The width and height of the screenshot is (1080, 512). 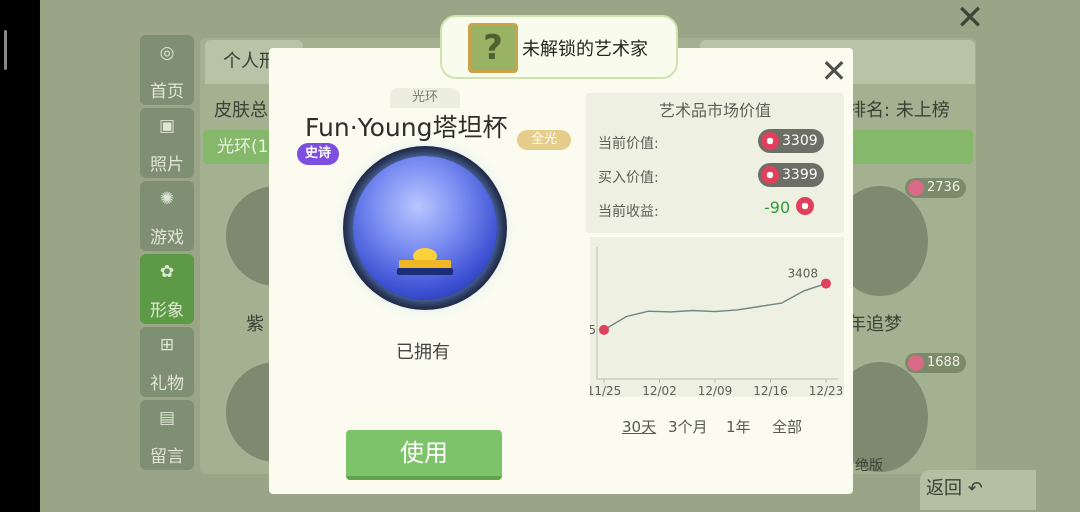 What do you see at coordinates (167, 126) in the screenshot?
I see `photo-icon: ▣` at bounding box center [167, 126].